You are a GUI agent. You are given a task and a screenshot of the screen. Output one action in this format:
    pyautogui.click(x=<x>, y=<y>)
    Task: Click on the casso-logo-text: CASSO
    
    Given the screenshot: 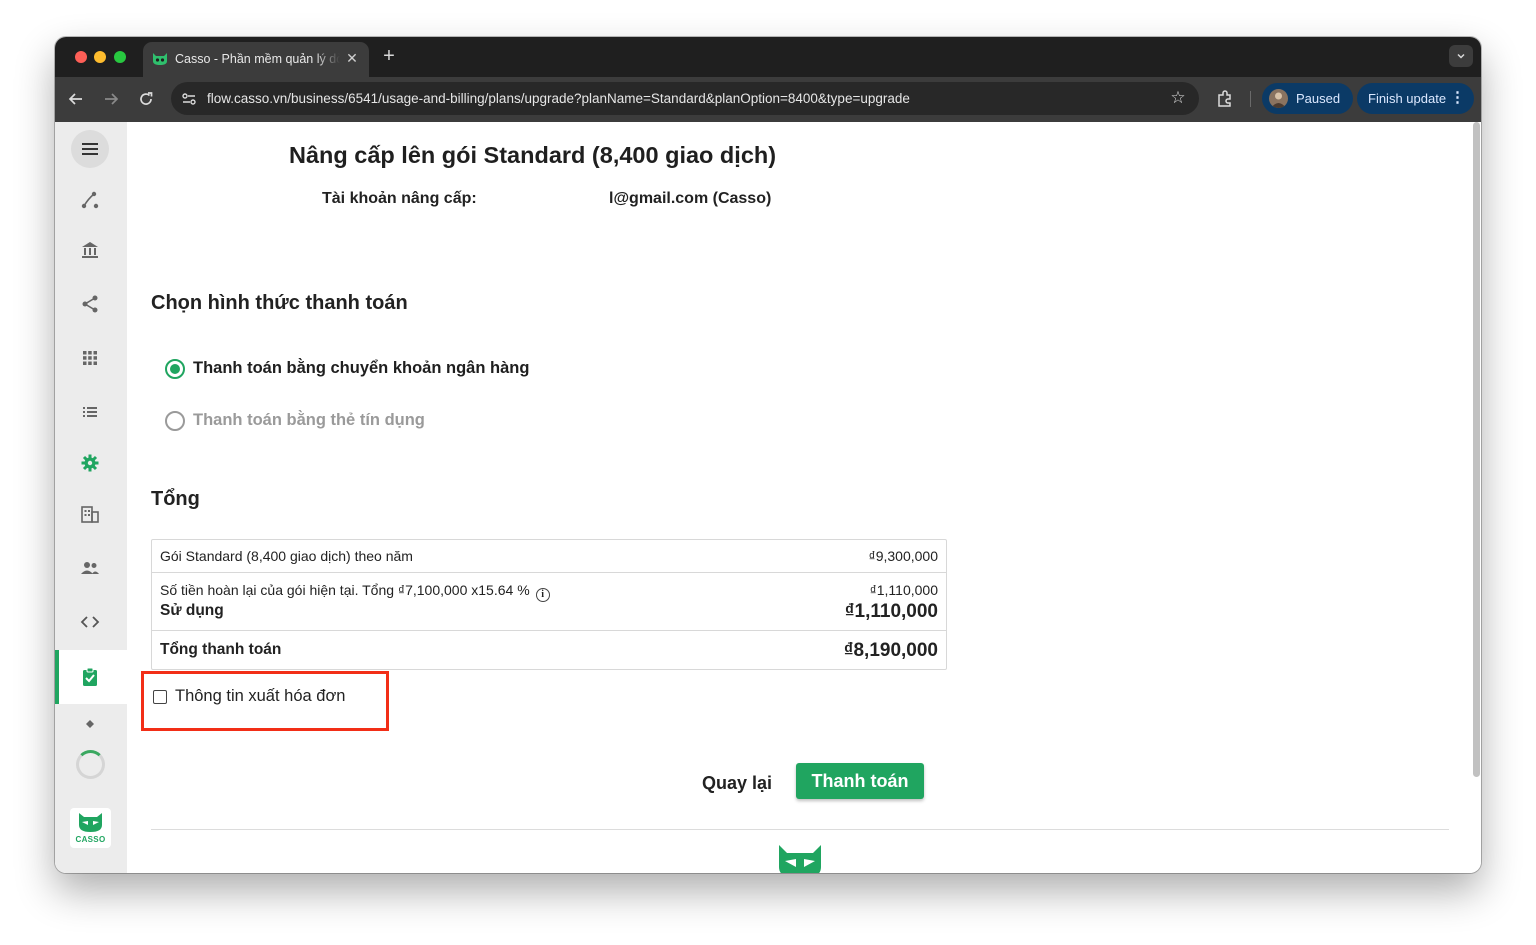 What is the action you would take?
    pyautogui.click(x=90, y=839)
    